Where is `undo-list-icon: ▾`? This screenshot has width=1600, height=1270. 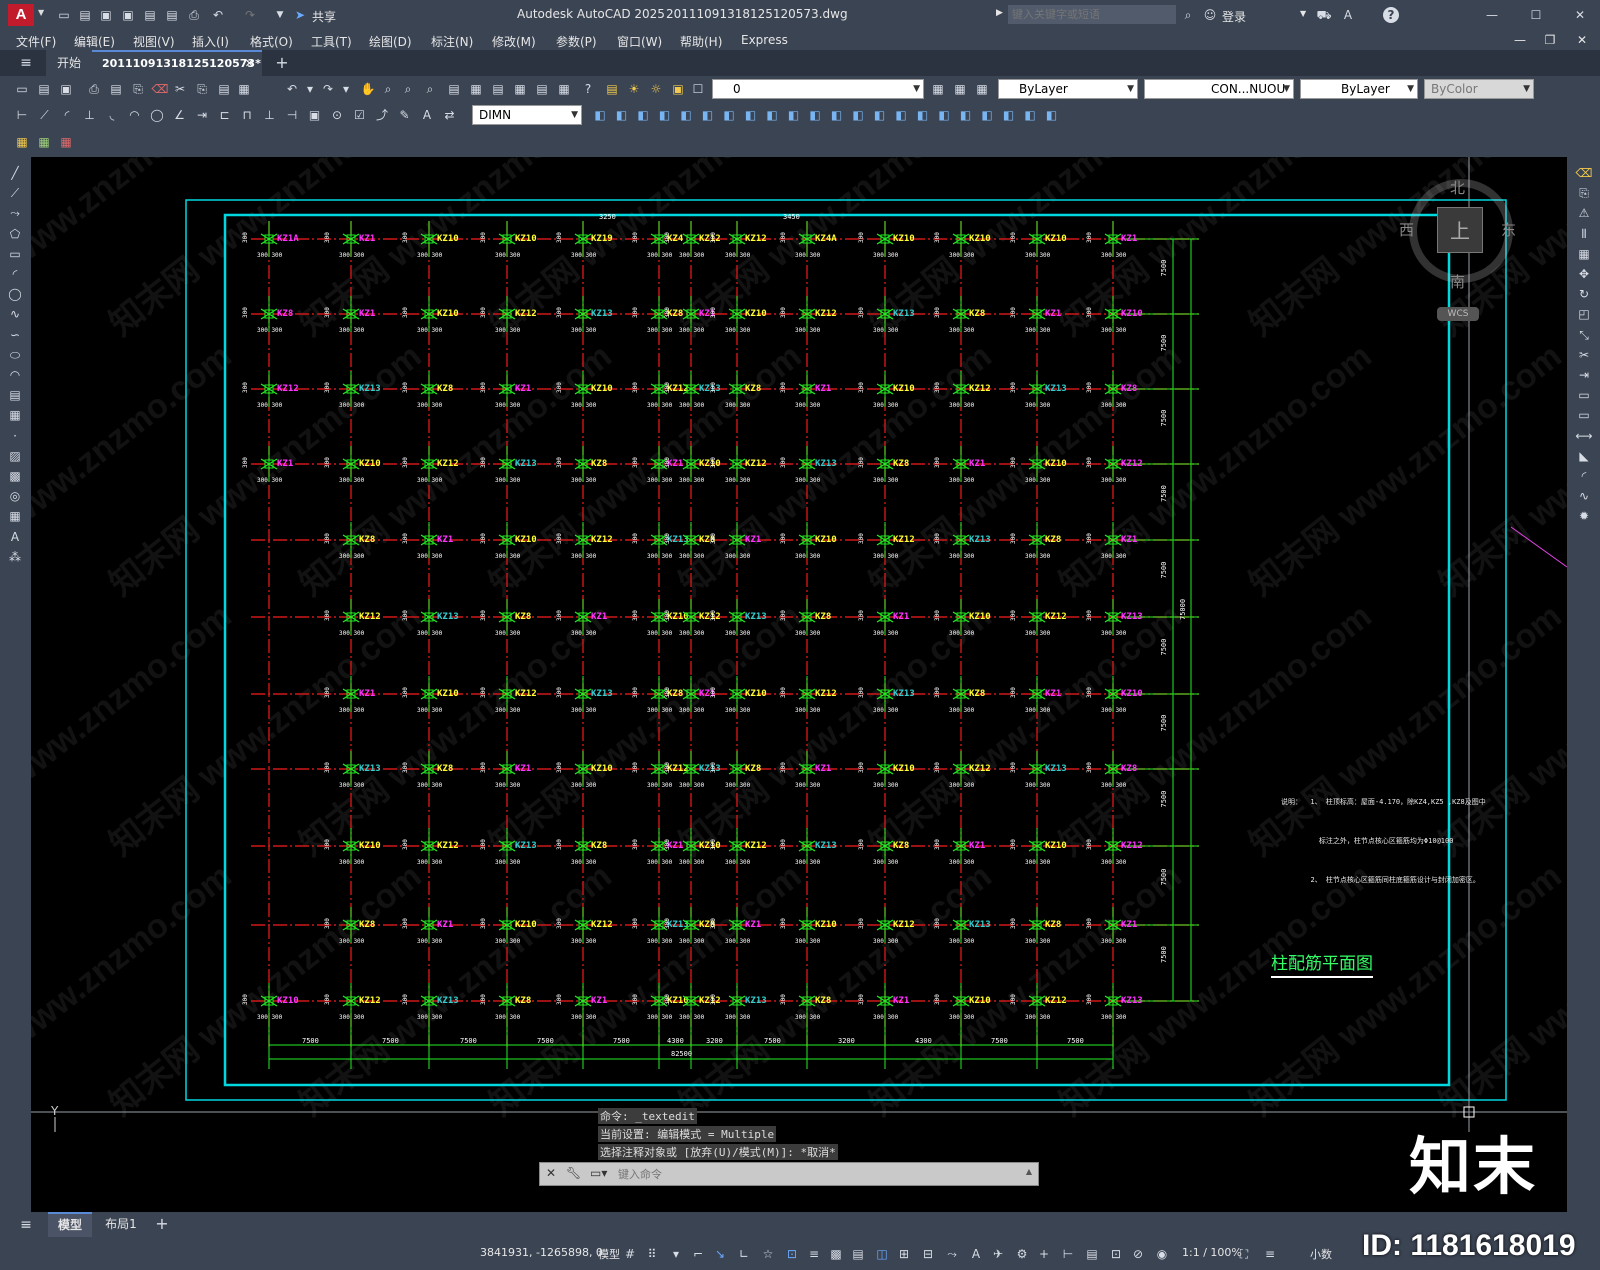
undo-list-icon: ▾ is located at coordinates (310, 89).